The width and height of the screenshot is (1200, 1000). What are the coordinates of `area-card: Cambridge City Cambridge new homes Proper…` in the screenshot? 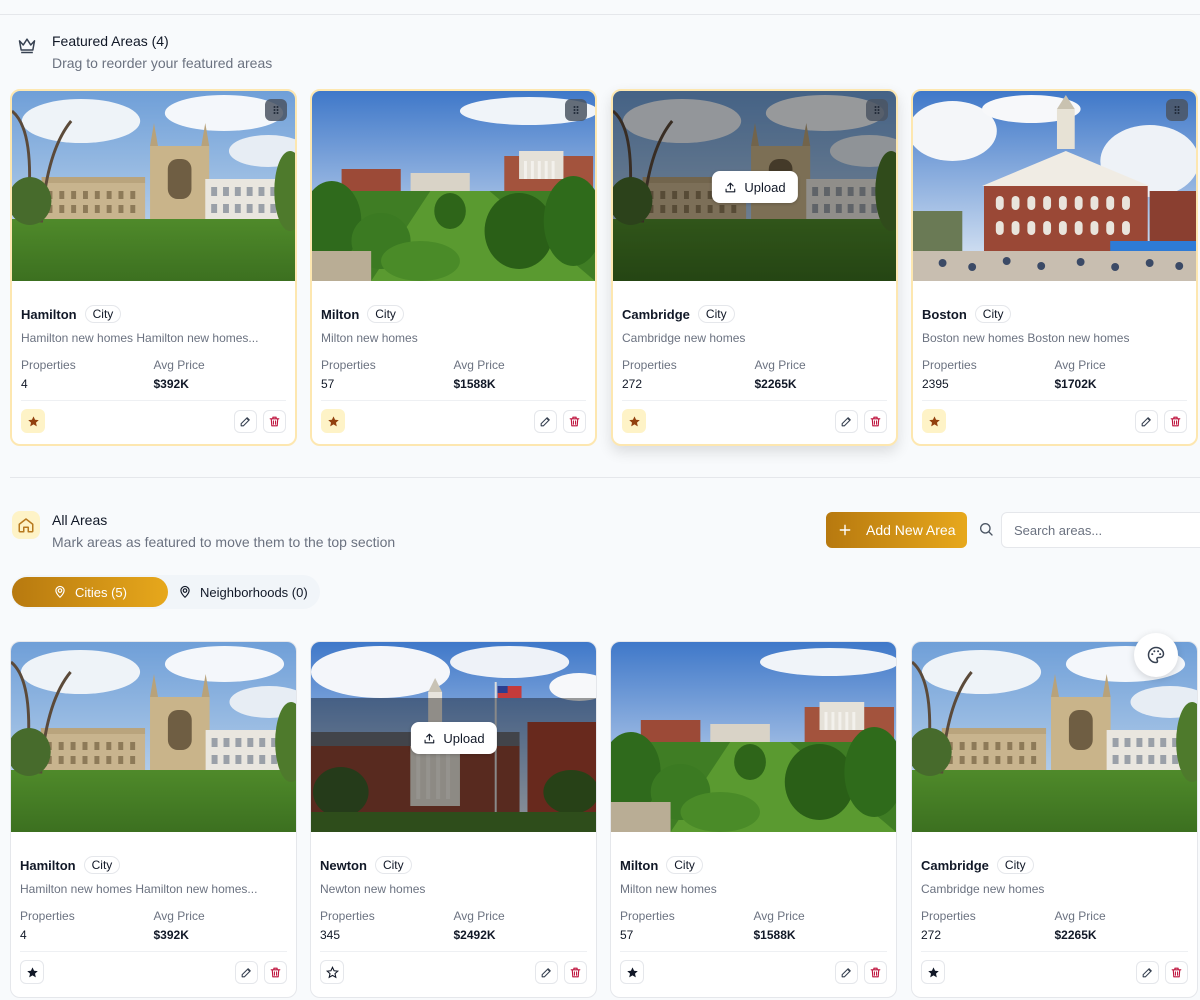 It's located at (1054, 819).